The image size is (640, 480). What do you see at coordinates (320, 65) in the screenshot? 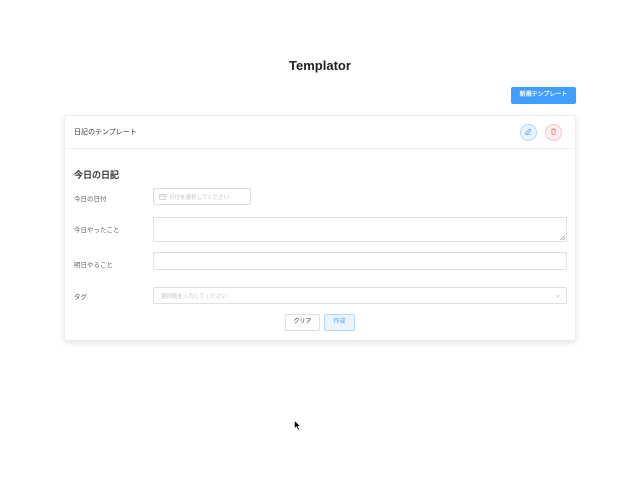
I see `app-title: Templator` at bounding box center [320, 65].